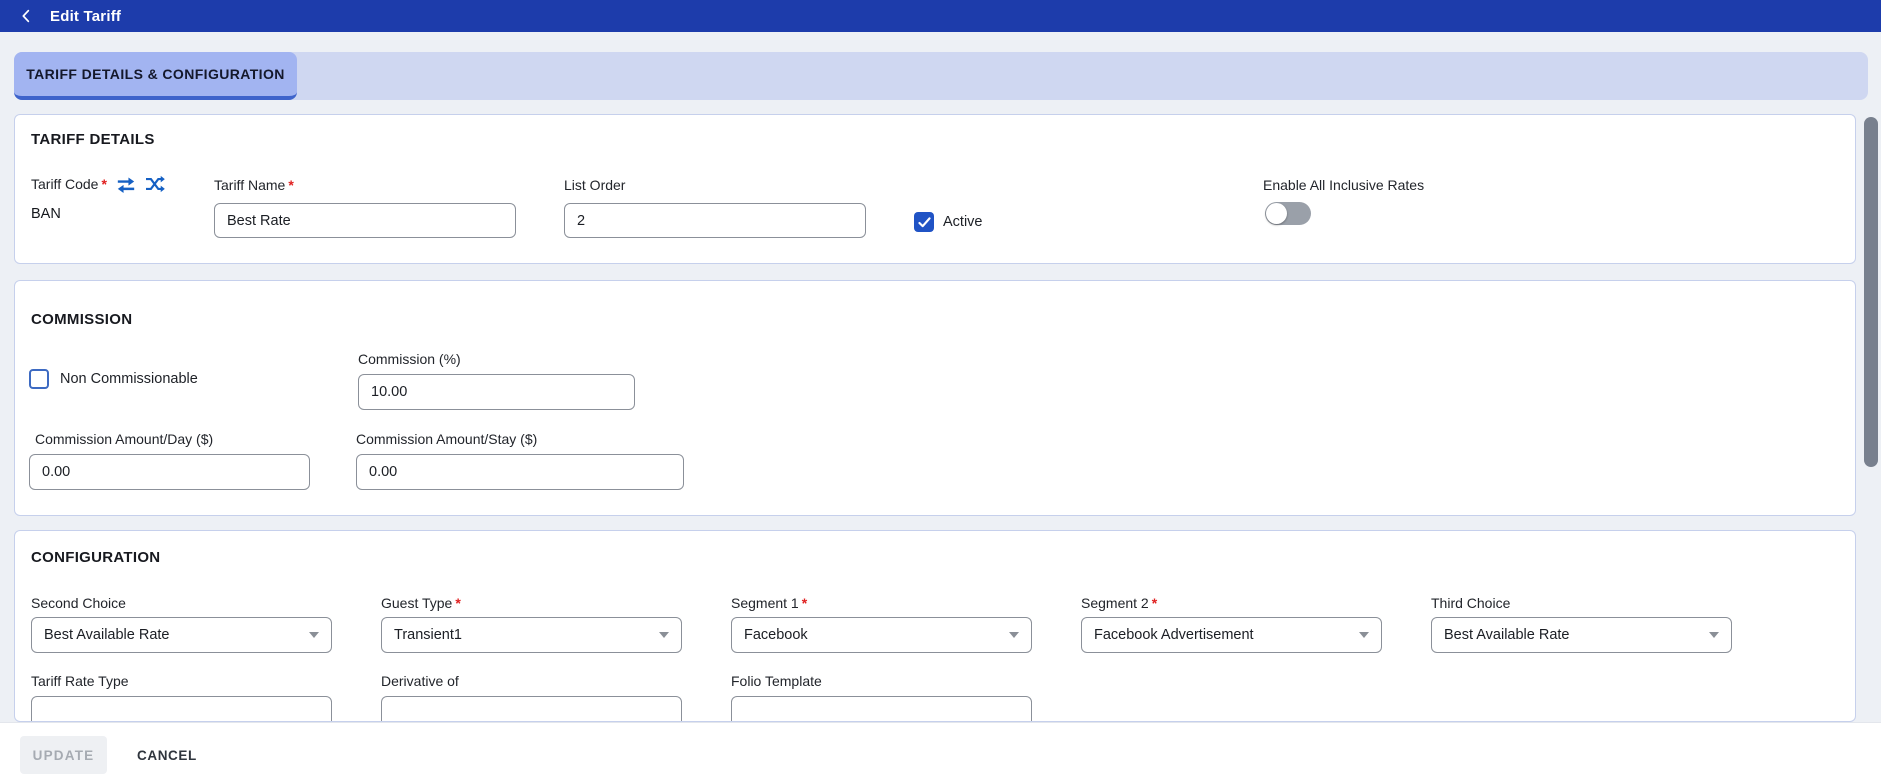 This screenshot has width=1881, height=777. What do you see at coordinates (86, 16) in the screenshot?
I see `page-title: Edit Tariff` at bounding box center [86, 16].